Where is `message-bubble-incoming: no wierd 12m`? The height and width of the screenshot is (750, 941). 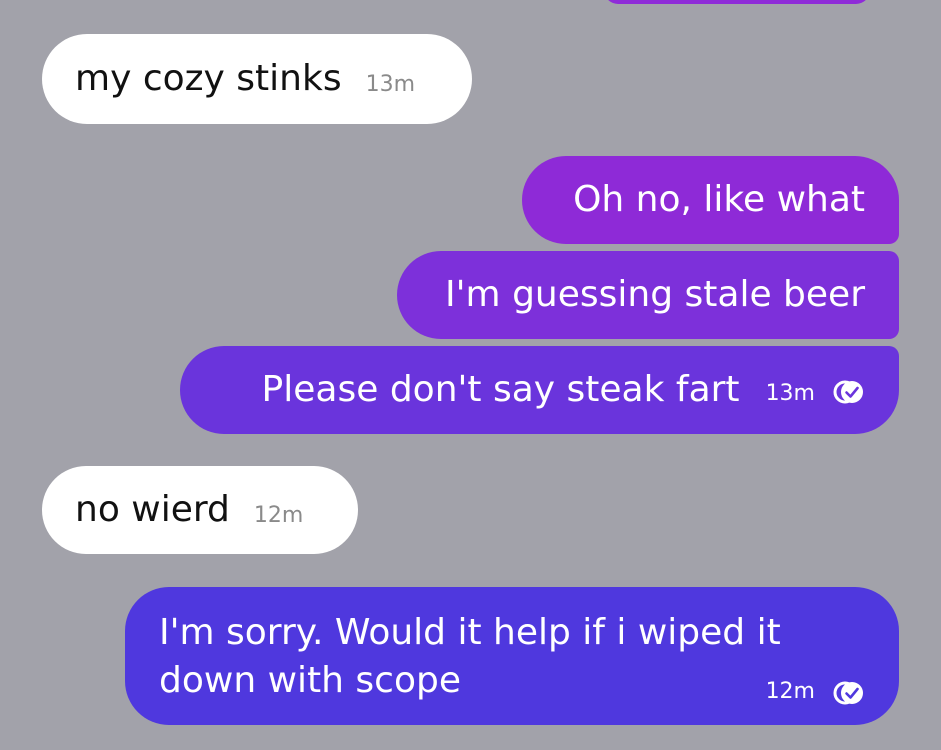
message-bubble-incoming: no wierd 12m is located at coordinates (200, 510).